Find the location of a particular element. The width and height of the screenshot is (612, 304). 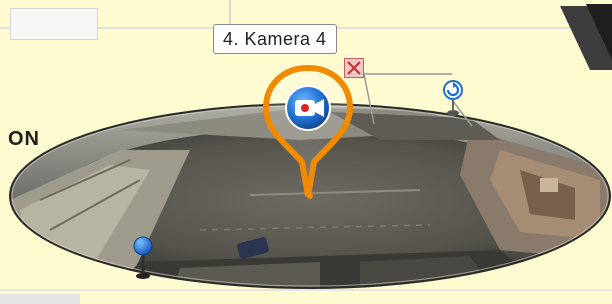

location-pin is located at coordinates (143, 258).